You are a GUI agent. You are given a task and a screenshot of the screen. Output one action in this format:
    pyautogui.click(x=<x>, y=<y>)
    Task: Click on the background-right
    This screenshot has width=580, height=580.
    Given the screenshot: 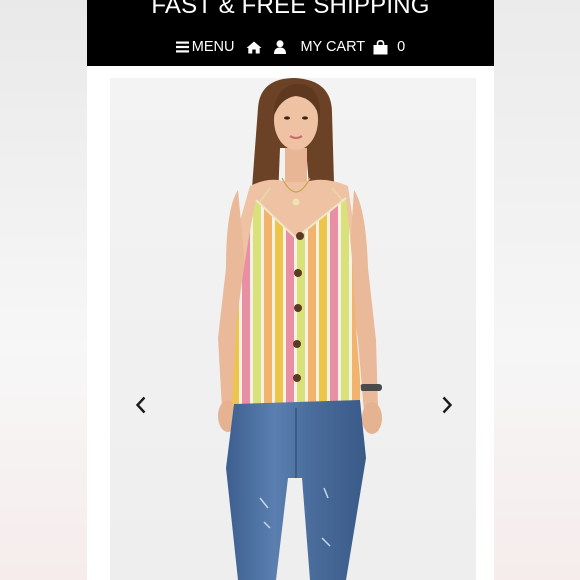 What is the action you would take?
    pyautogui.click(x=537, y=290)
    